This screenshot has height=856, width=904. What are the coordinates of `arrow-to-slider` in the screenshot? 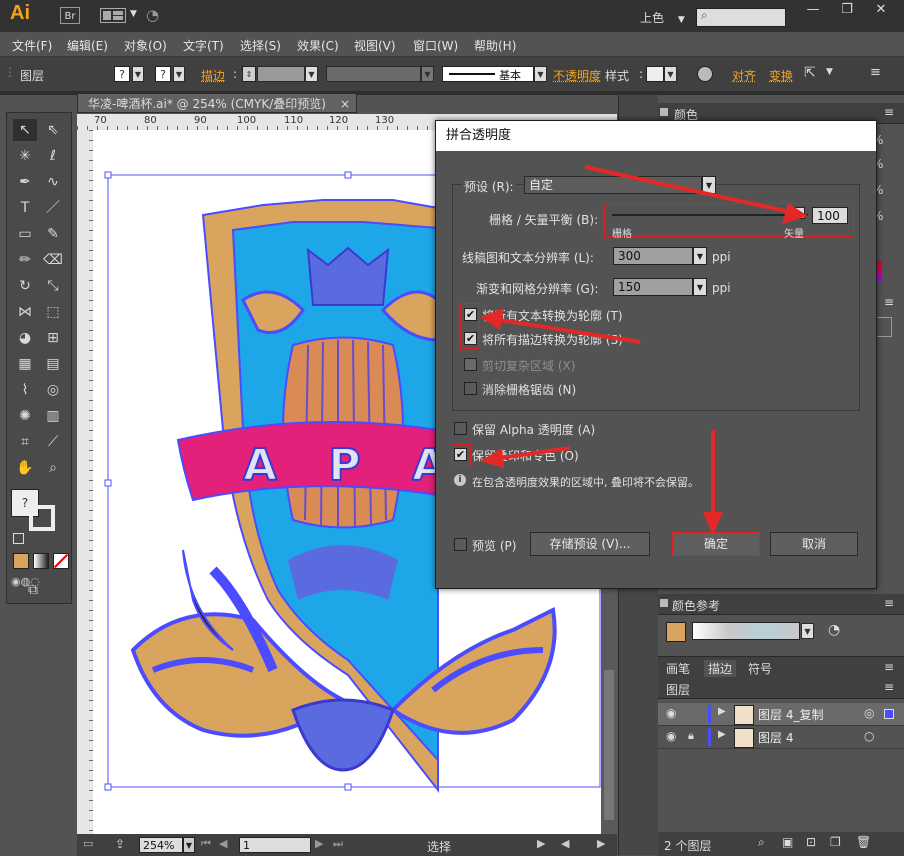 It's located at (687, 189).